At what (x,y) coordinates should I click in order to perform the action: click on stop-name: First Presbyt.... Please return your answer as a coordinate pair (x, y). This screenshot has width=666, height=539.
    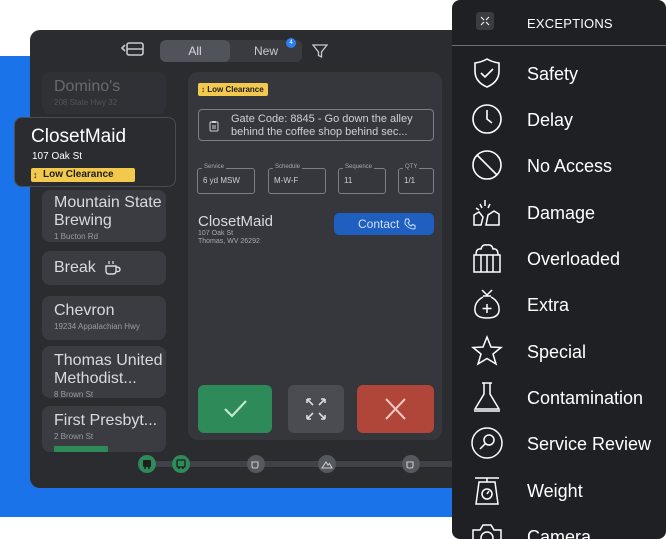
    Looking at the image, I should click on (106, 420).